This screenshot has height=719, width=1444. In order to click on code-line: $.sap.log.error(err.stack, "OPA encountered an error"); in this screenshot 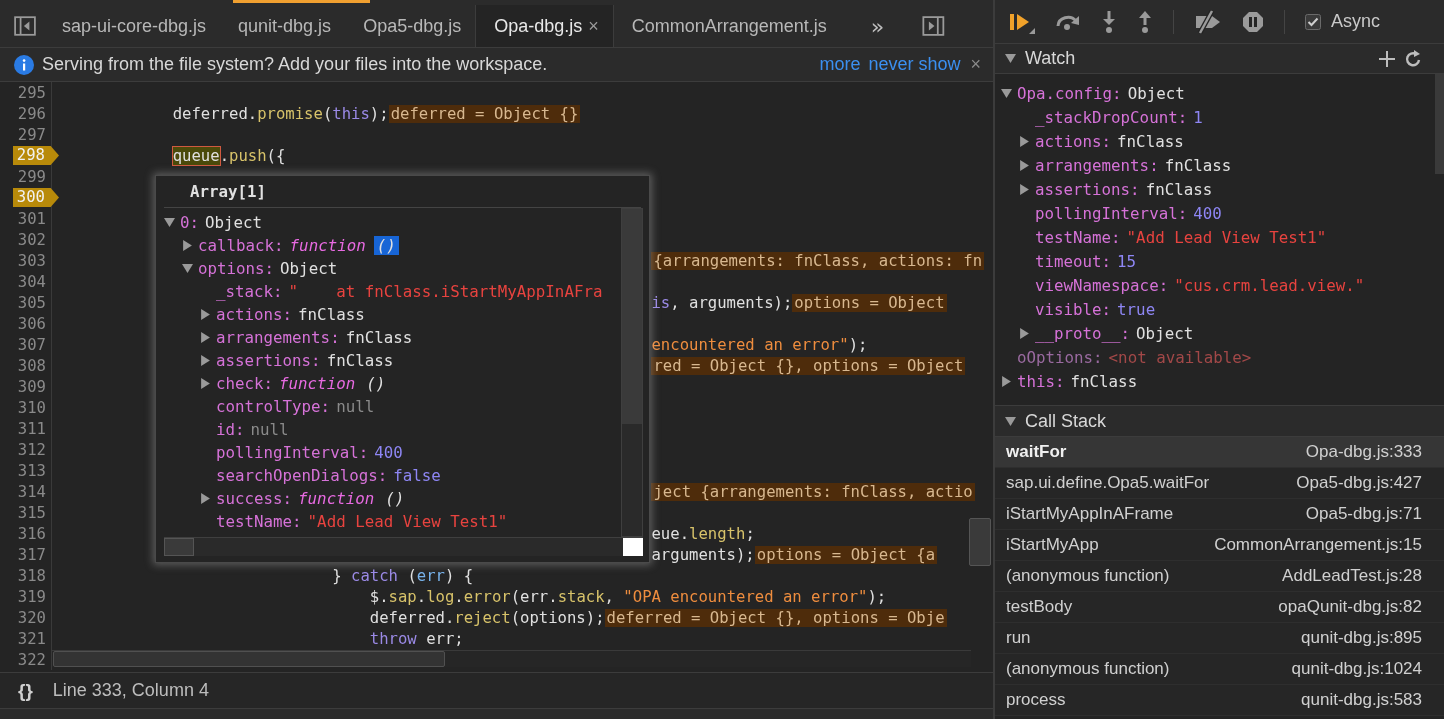, I will do `click(628, 596)`.